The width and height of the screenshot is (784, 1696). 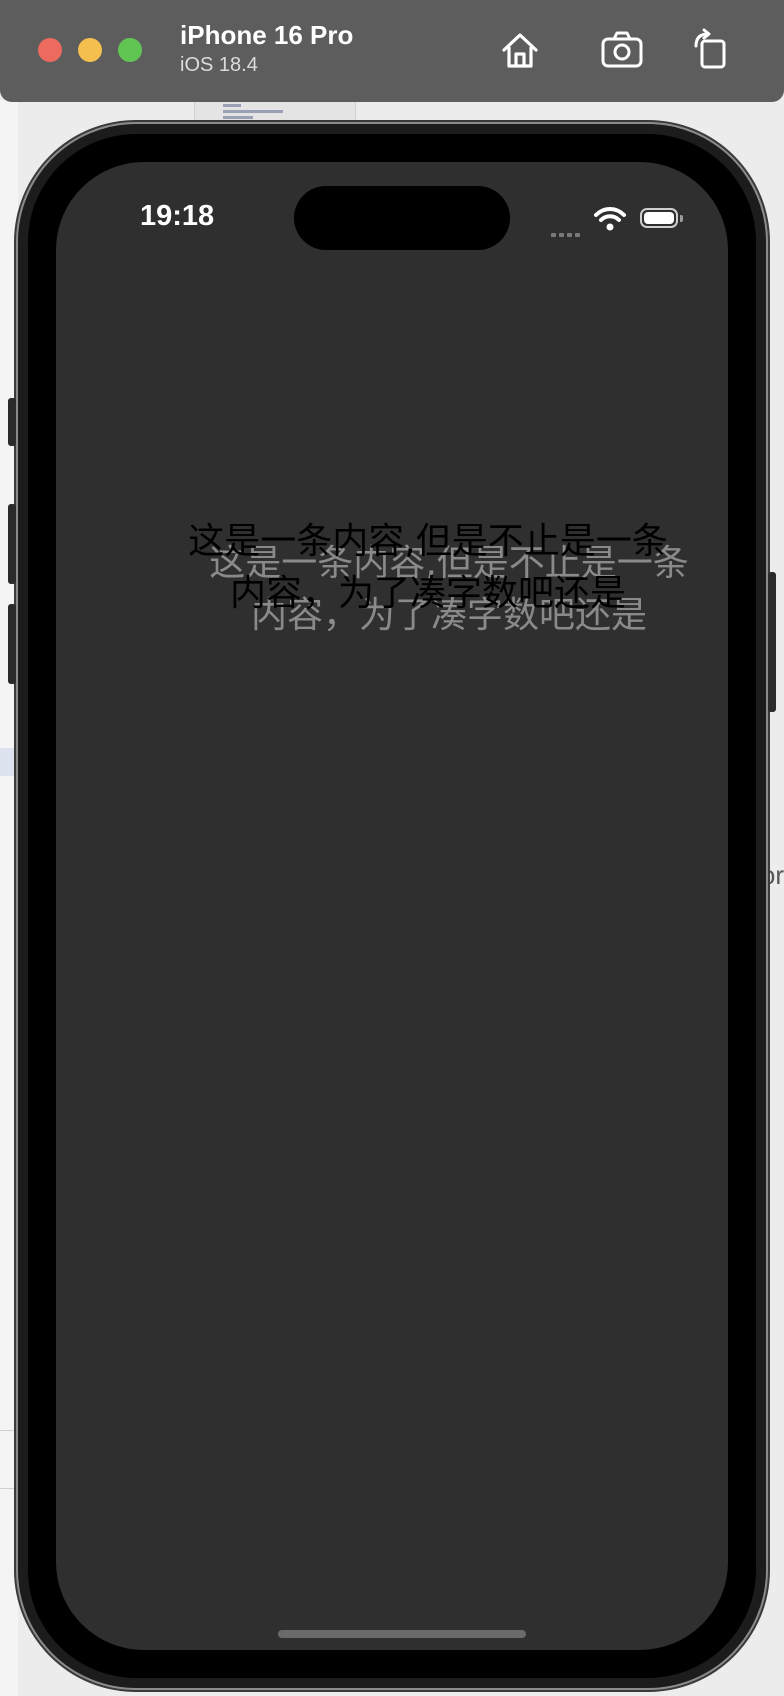 What do you see at coordinates (392, 51) in the screenshot?
I see `simulator-title-bar: iPhone 16 Pro iOS 18.4` at bounding box center [392, 51].